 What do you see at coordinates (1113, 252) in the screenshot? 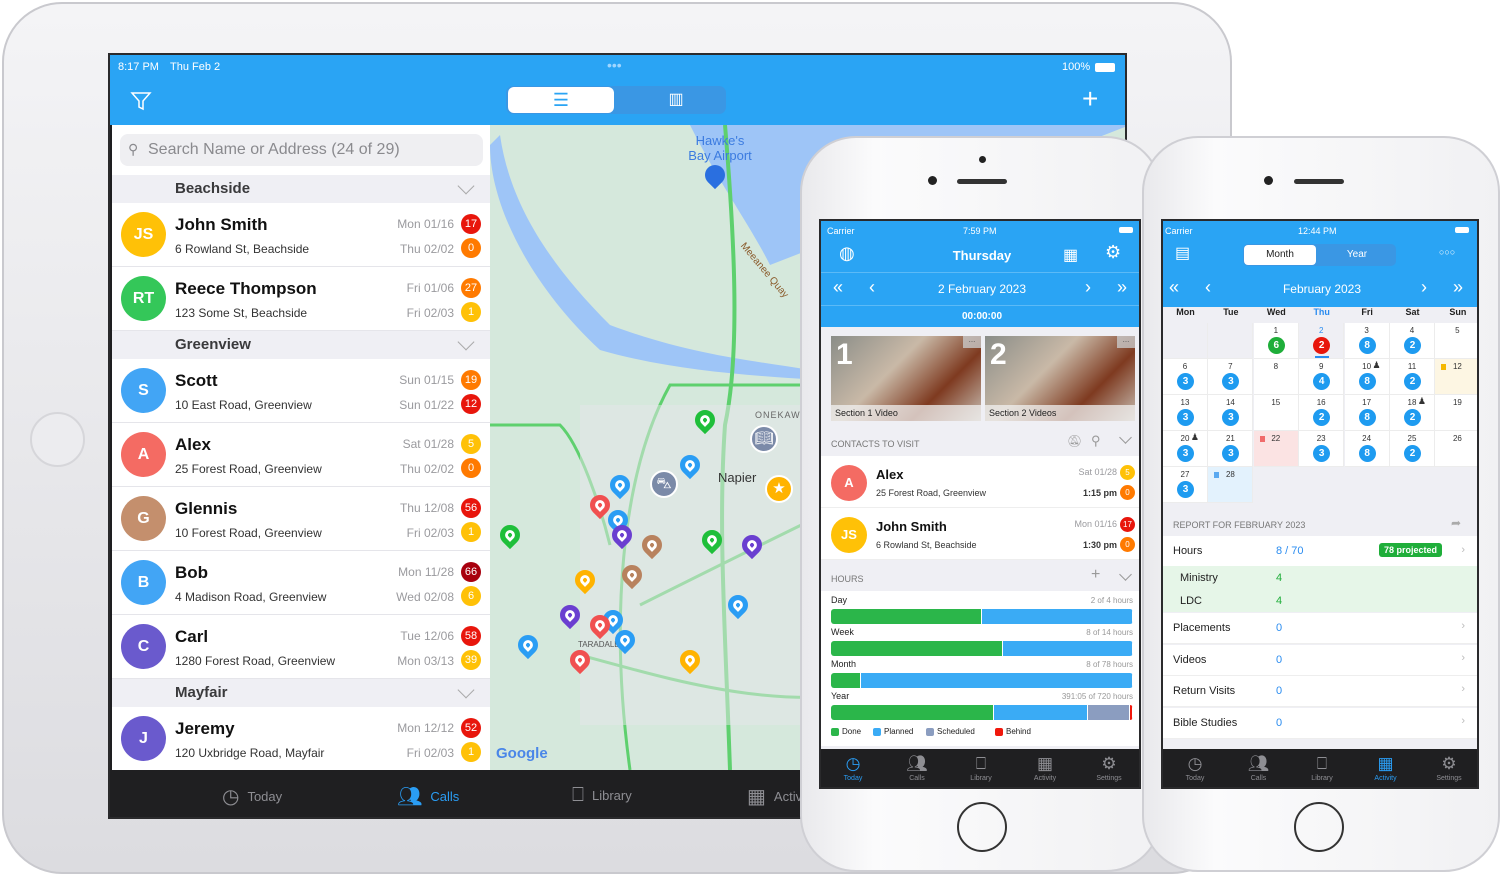
I see `gear-icon: ⚙` at bounding box center [1113, 252].